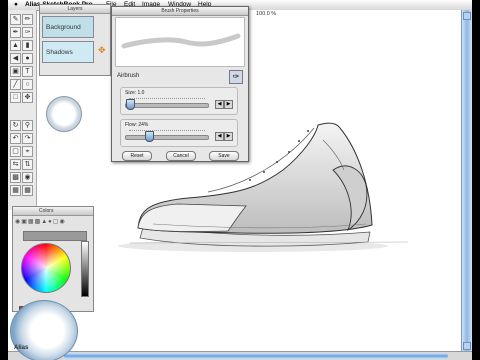  Describe the element at coordinates (128, 76) in the screenshot. I see `brush-name-label: Airbrush` at that location.